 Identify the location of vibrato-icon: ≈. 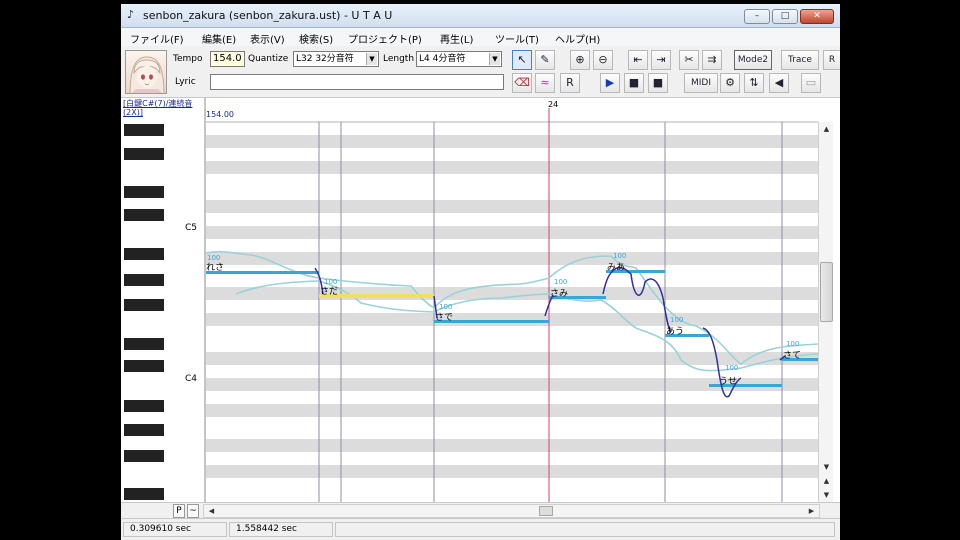
(545, 83).